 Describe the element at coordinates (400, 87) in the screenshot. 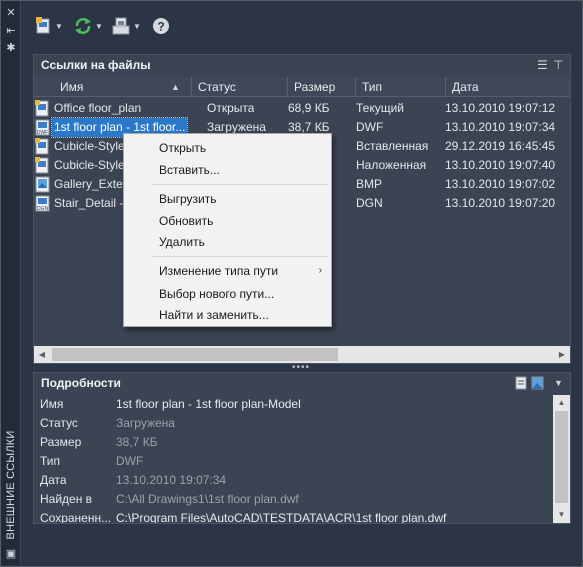

I see `column-header-type: Тип` at that location.